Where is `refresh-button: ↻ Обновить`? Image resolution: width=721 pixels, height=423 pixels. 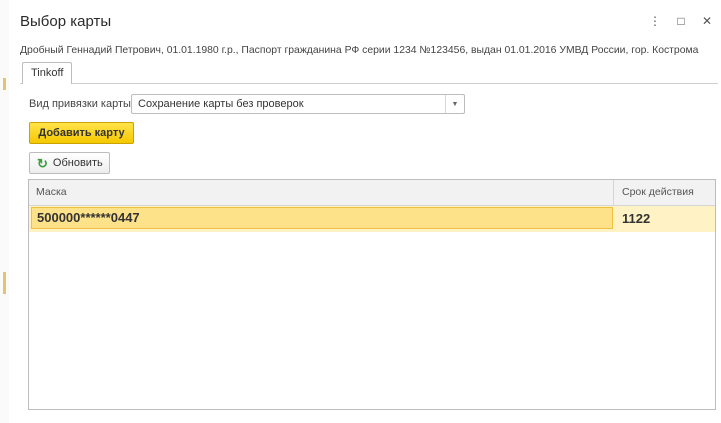 refresh-button: ↻ Обновить is located at coordinates (69, 163).